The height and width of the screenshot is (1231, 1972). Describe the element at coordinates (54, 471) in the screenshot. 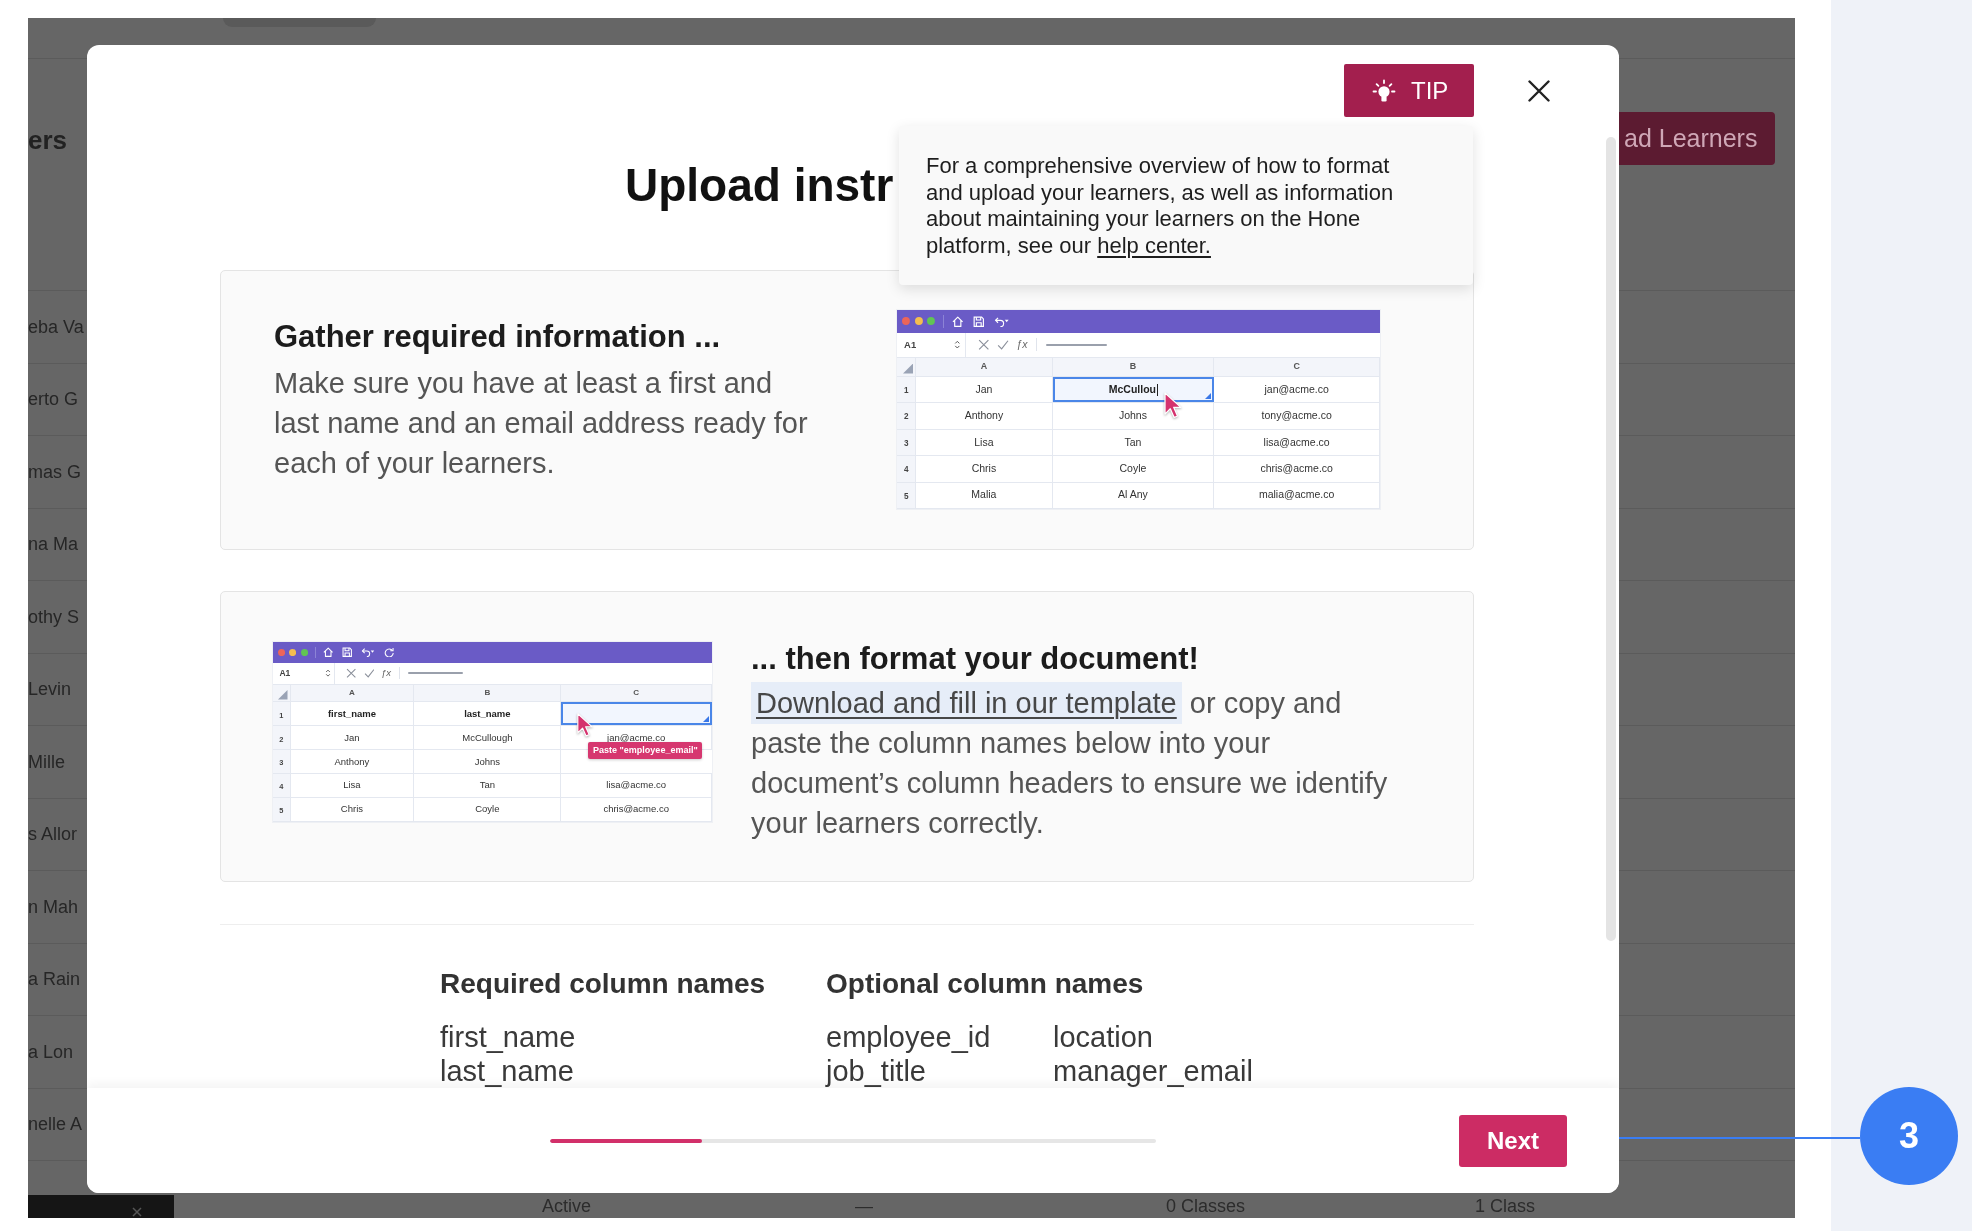

I see `learner-name: mas G` at that location.